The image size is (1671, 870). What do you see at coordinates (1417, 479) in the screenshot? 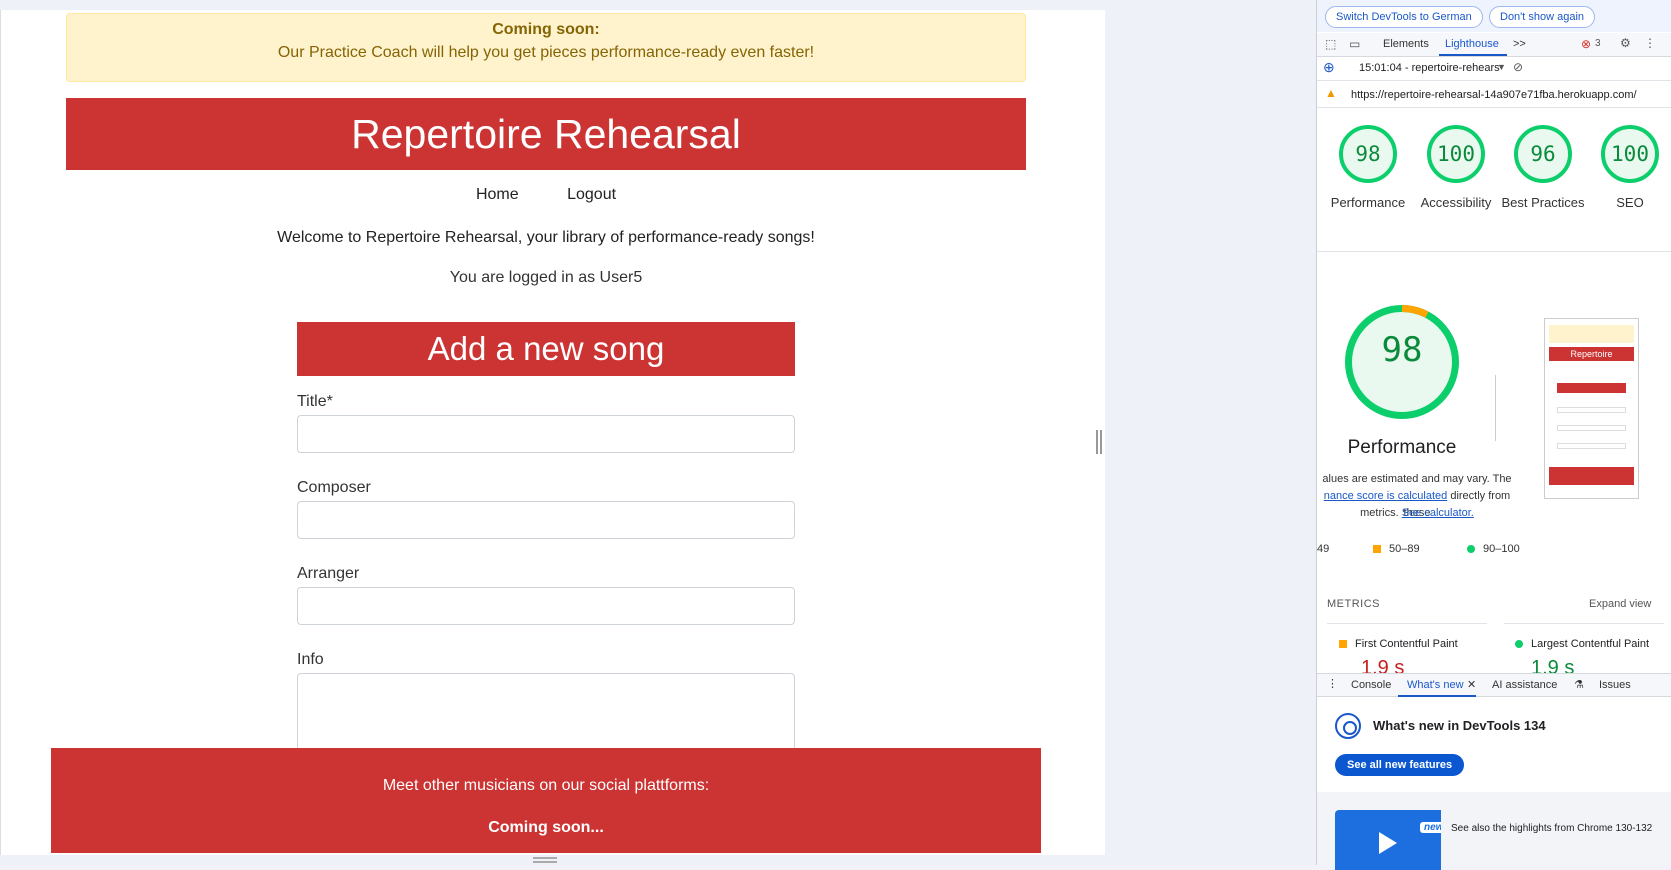
I see `estimate-note-line1: alues are estimated and may vary. The` at bounding box center [1417, 479].